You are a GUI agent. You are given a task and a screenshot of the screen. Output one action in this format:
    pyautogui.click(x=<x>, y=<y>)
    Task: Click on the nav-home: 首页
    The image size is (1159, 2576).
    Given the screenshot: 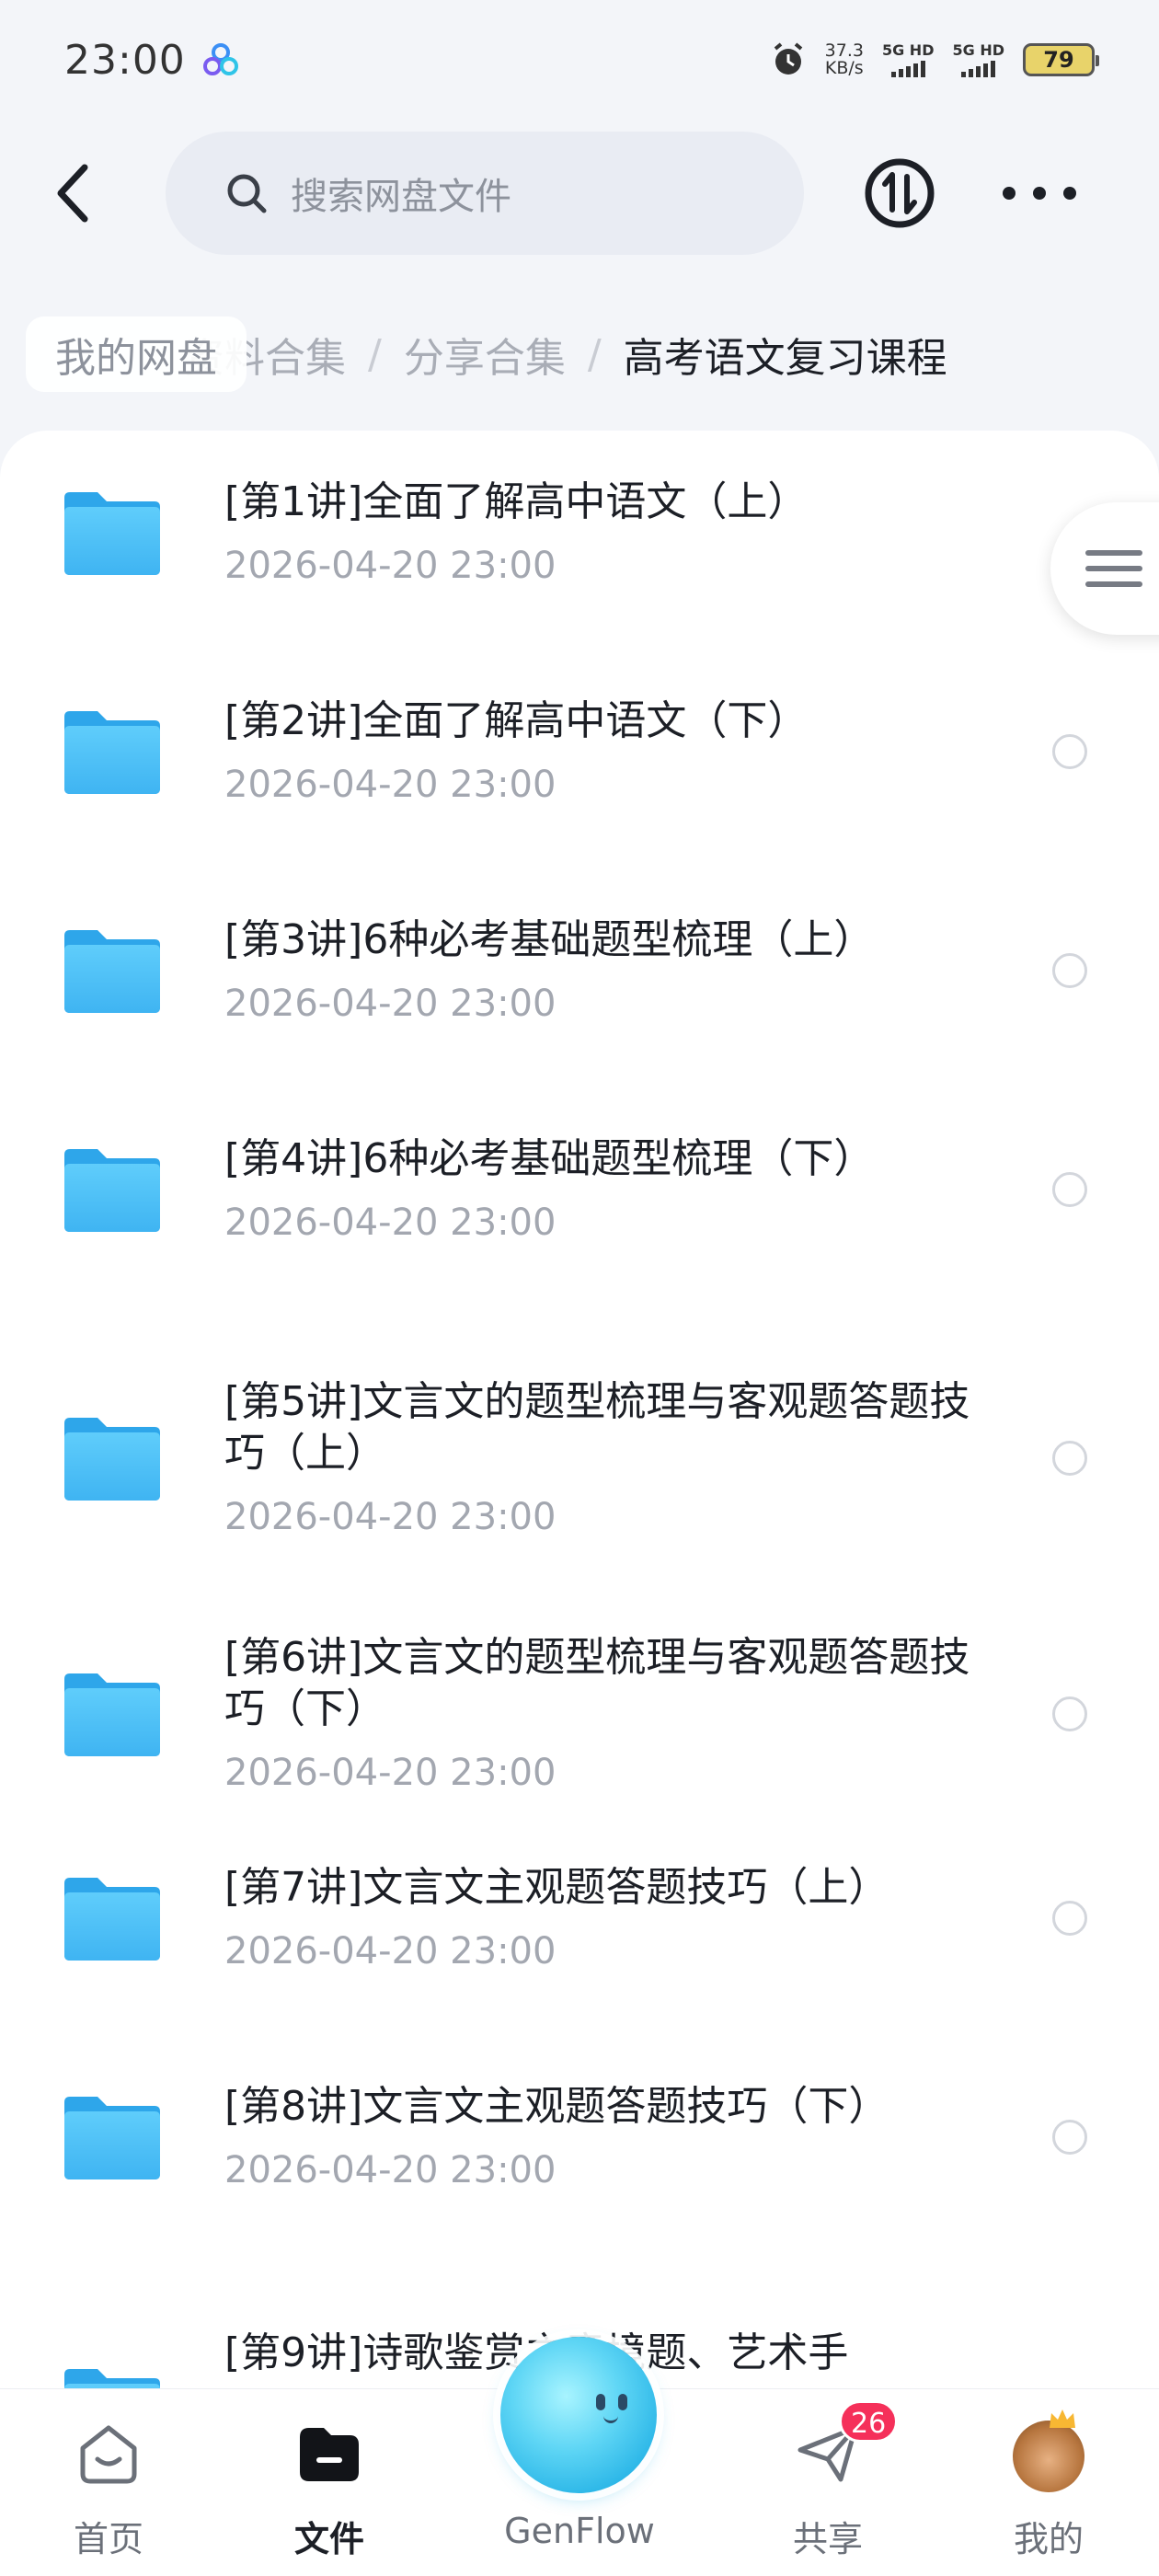 What is the action you would take?
    pyautogui.click(x=108, y=2490)
    